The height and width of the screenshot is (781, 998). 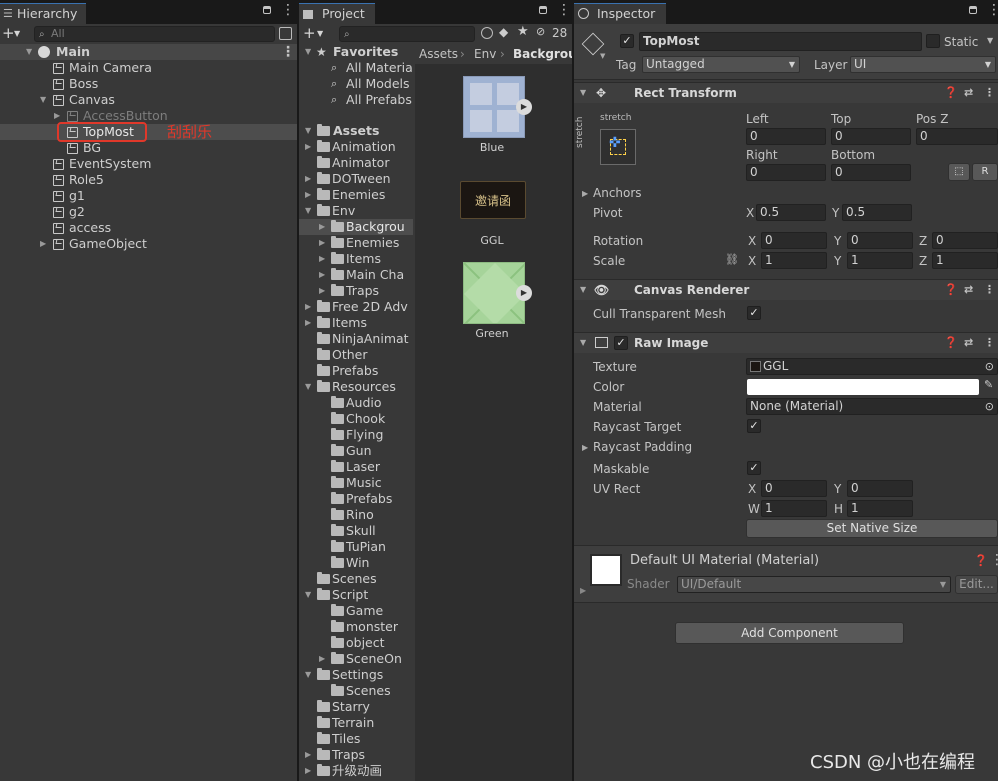 I want to click on pivot-x-field: 0.5, so click(x=791, y=212).